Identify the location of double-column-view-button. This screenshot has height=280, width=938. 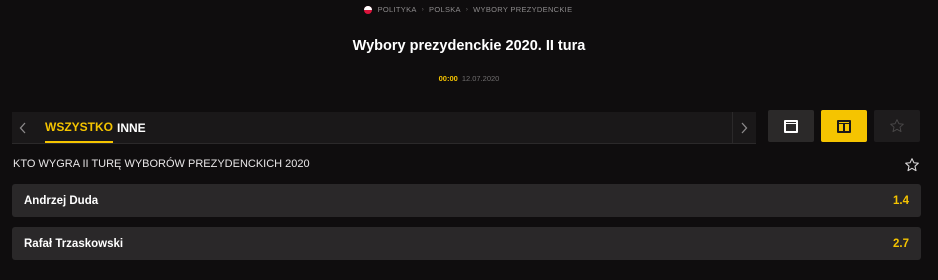
(844, 126).